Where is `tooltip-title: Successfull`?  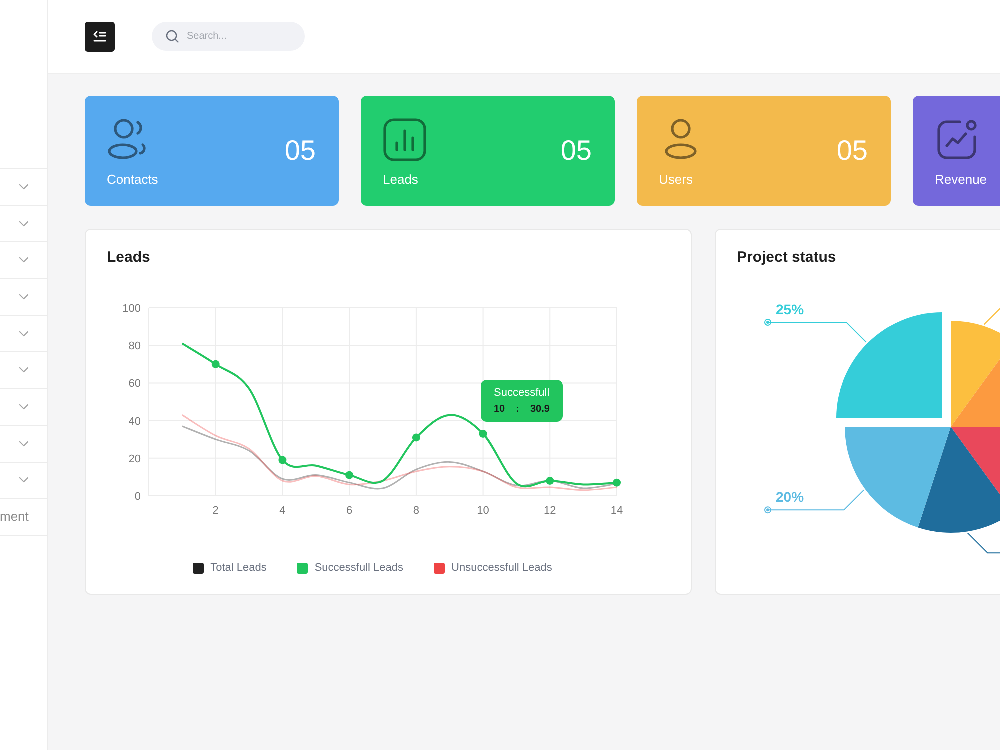 tooltip-title: Successfull is located at coordinates (522, 393).